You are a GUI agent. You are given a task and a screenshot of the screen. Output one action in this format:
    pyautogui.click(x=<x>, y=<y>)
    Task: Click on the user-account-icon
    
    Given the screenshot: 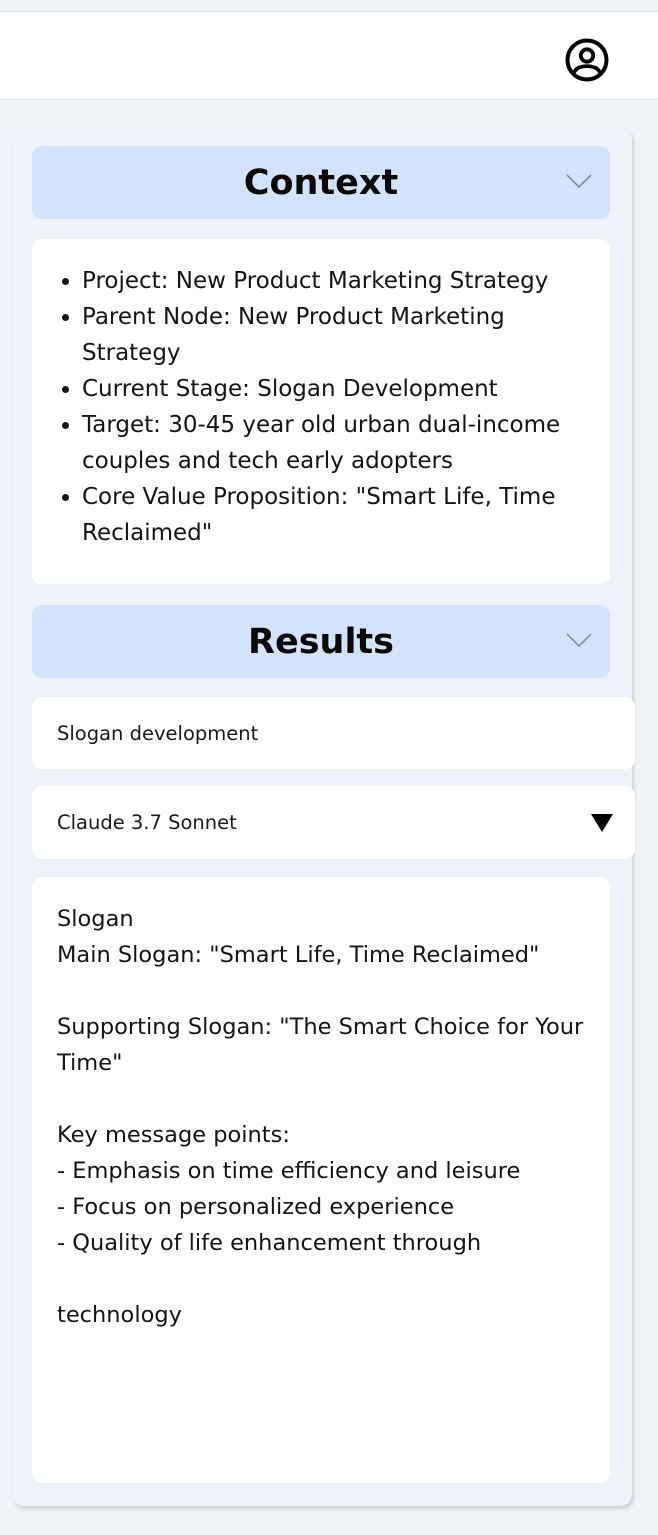 What is the action you would take?
    pyautogui.click(x=587, y=60)
    